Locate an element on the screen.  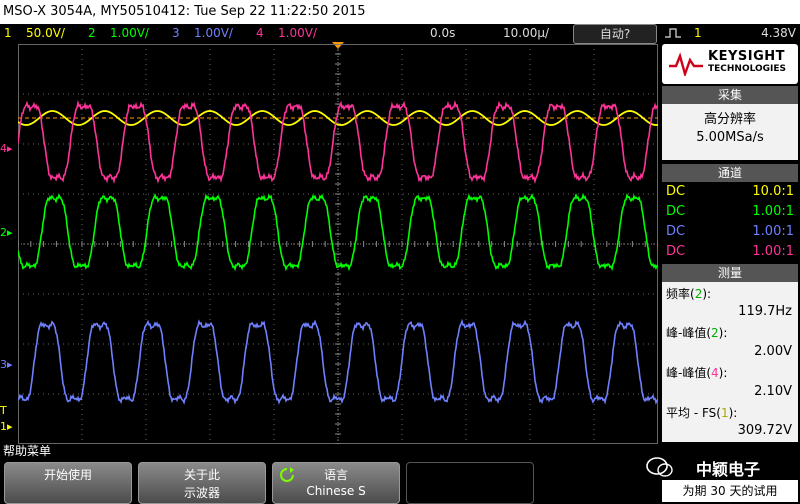
ch1-marker-label: 1 is located at coordinates (3, 426).